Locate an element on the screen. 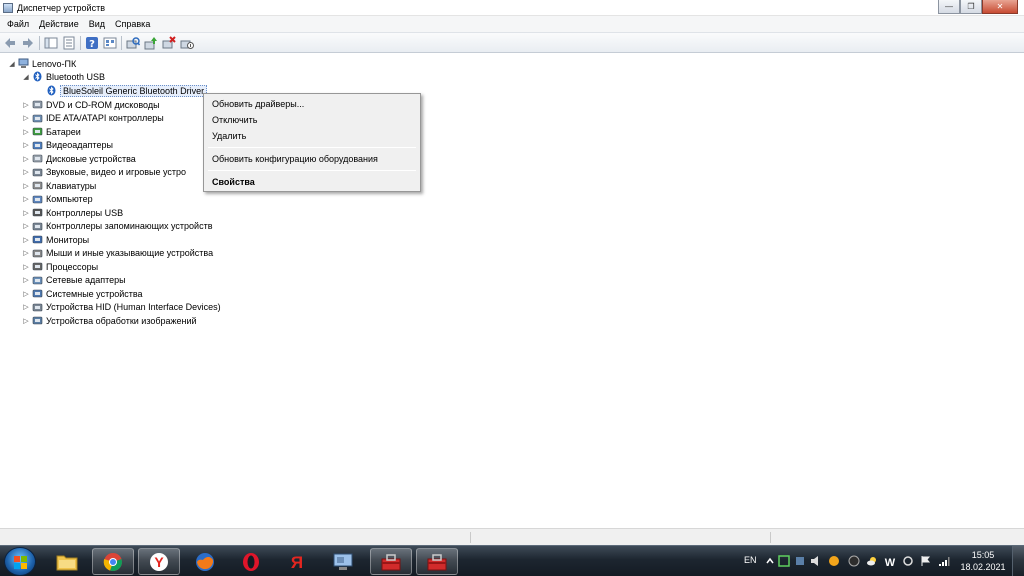 The height and width of the screenshot is (576, 1024). tree-category-item: ▷ Компьютер is located at coordinates (57, 199).